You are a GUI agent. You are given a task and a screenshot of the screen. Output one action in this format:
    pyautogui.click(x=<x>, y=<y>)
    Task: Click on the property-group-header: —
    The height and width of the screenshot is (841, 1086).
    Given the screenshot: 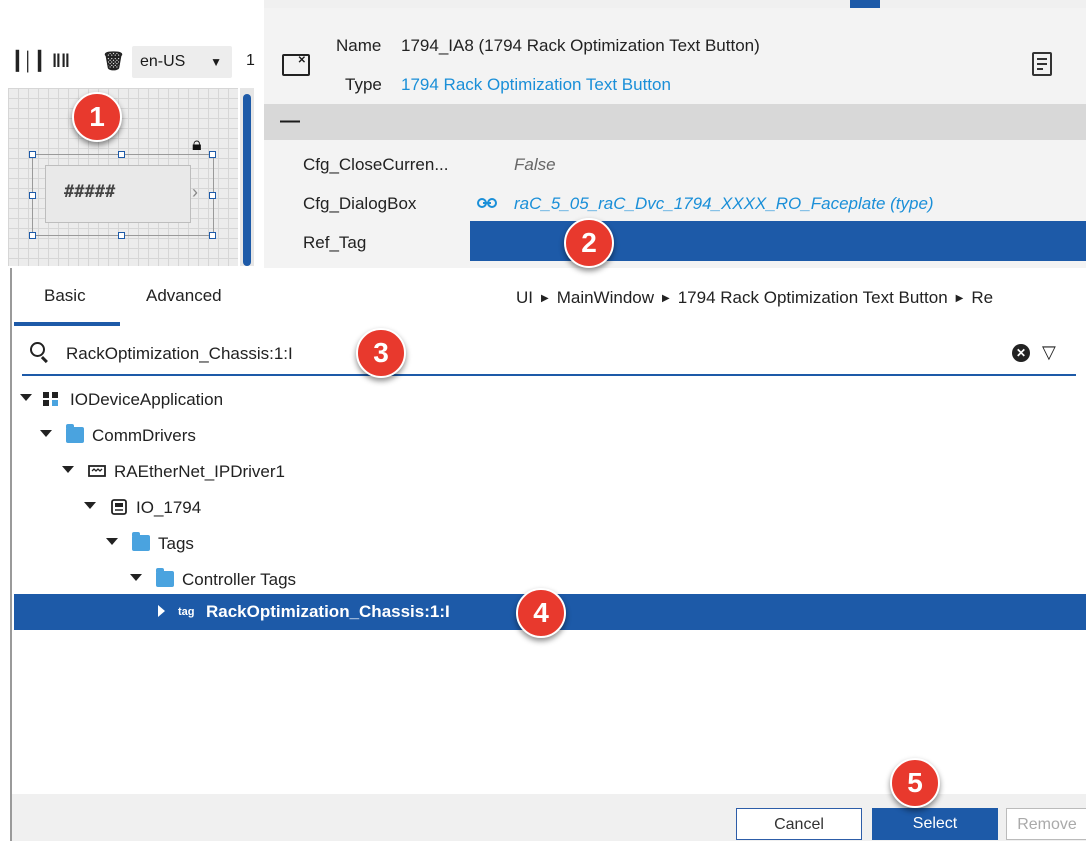 What is the action you would take?
    pyautogui.click(x=675, y=122)
    